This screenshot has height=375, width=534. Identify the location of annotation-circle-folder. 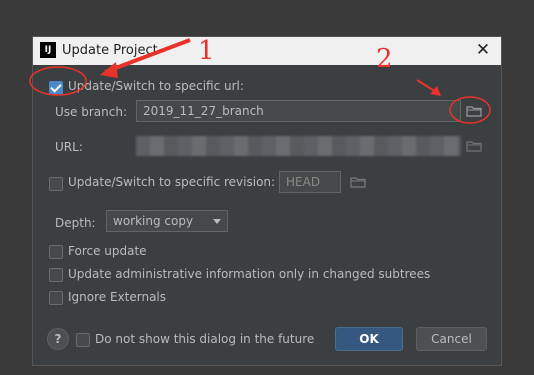
(470, 110).